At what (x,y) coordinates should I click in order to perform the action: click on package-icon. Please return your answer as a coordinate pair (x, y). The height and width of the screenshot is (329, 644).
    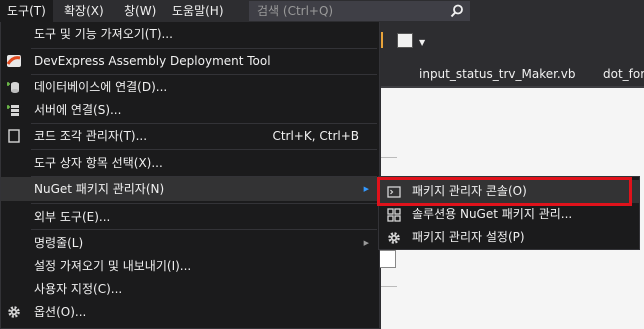
    Looking at the image, I should click on (394, 215).